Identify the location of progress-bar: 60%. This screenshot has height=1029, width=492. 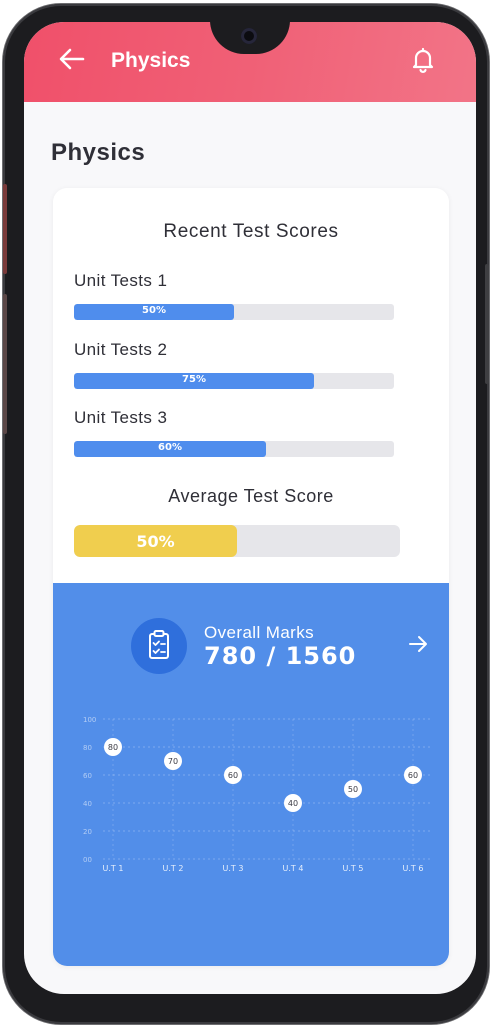
(234, 449).